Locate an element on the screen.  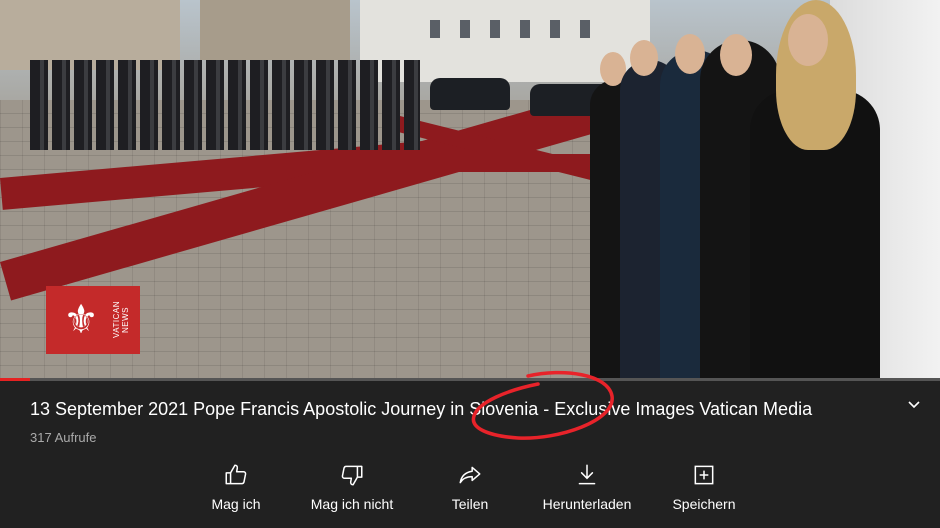
dislike-label: Mag ich nicht is located at coordinates (352, 504).